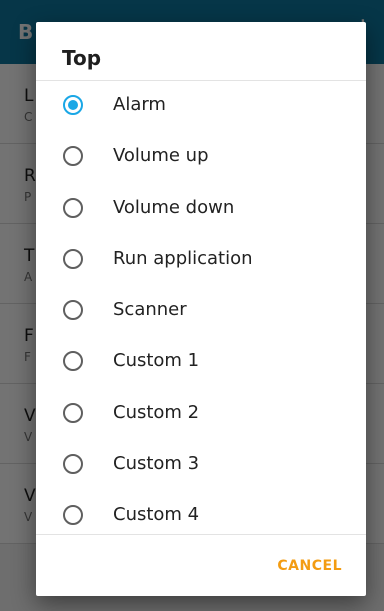 This screenshot has width=384, height=611. Describe the element at coordinates (183, 258) in the screenshot. I see `option-label: Run application` at that location.